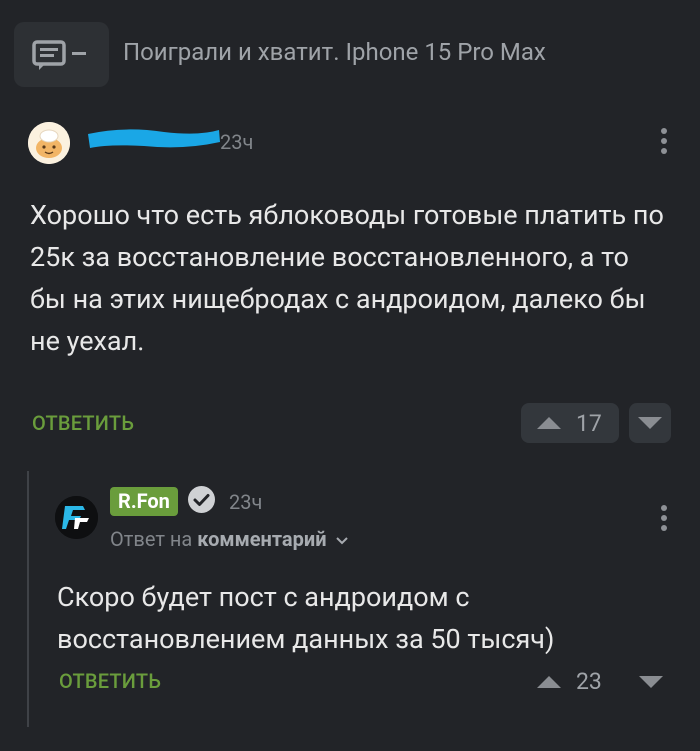 The height and width of the screenshot is (751, 700). I want to click on rf-logo-avatar-icon, so click(76, 517).